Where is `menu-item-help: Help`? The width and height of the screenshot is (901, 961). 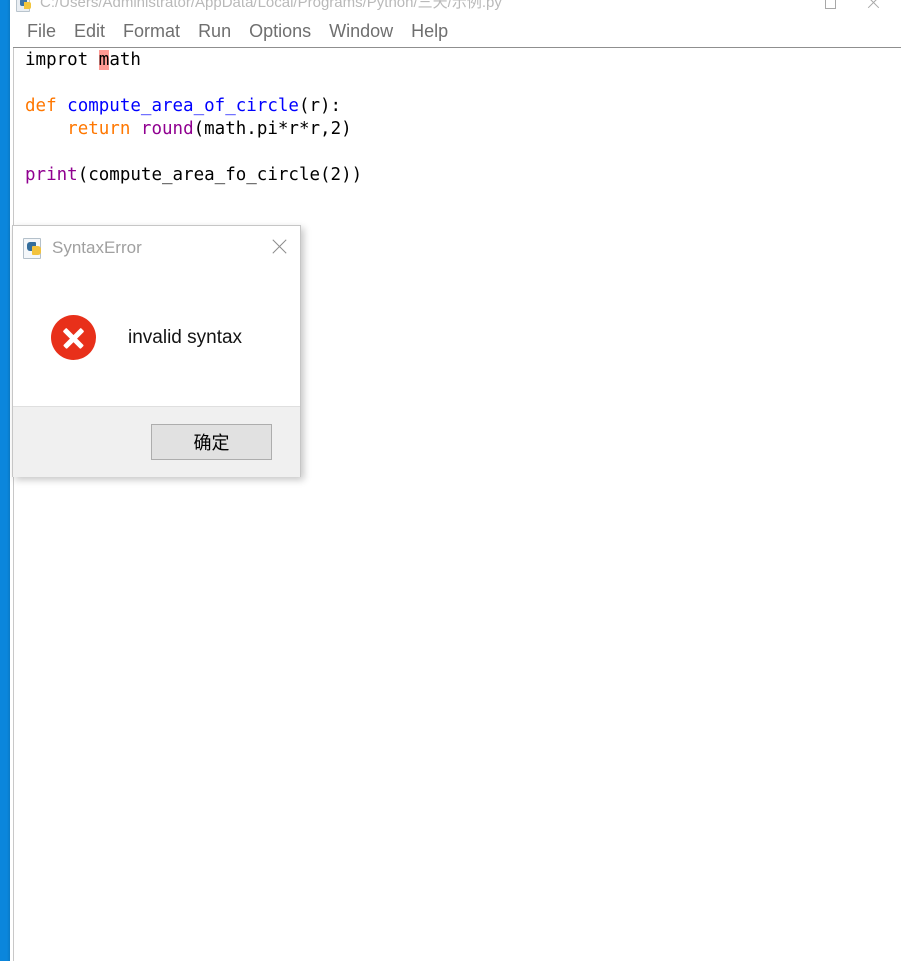
menu-item-help: Help is located at coordinates (429, 31).